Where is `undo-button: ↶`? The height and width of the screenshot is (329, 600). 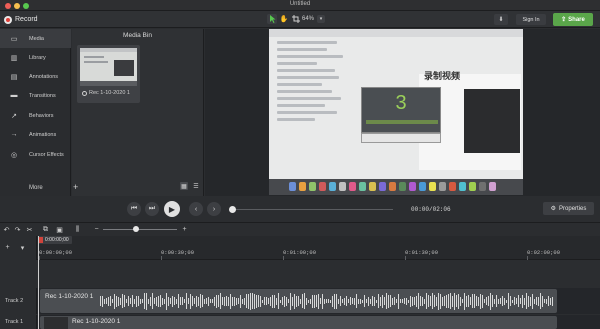
undo-button: ↶ is located at coordinates (6, 229).